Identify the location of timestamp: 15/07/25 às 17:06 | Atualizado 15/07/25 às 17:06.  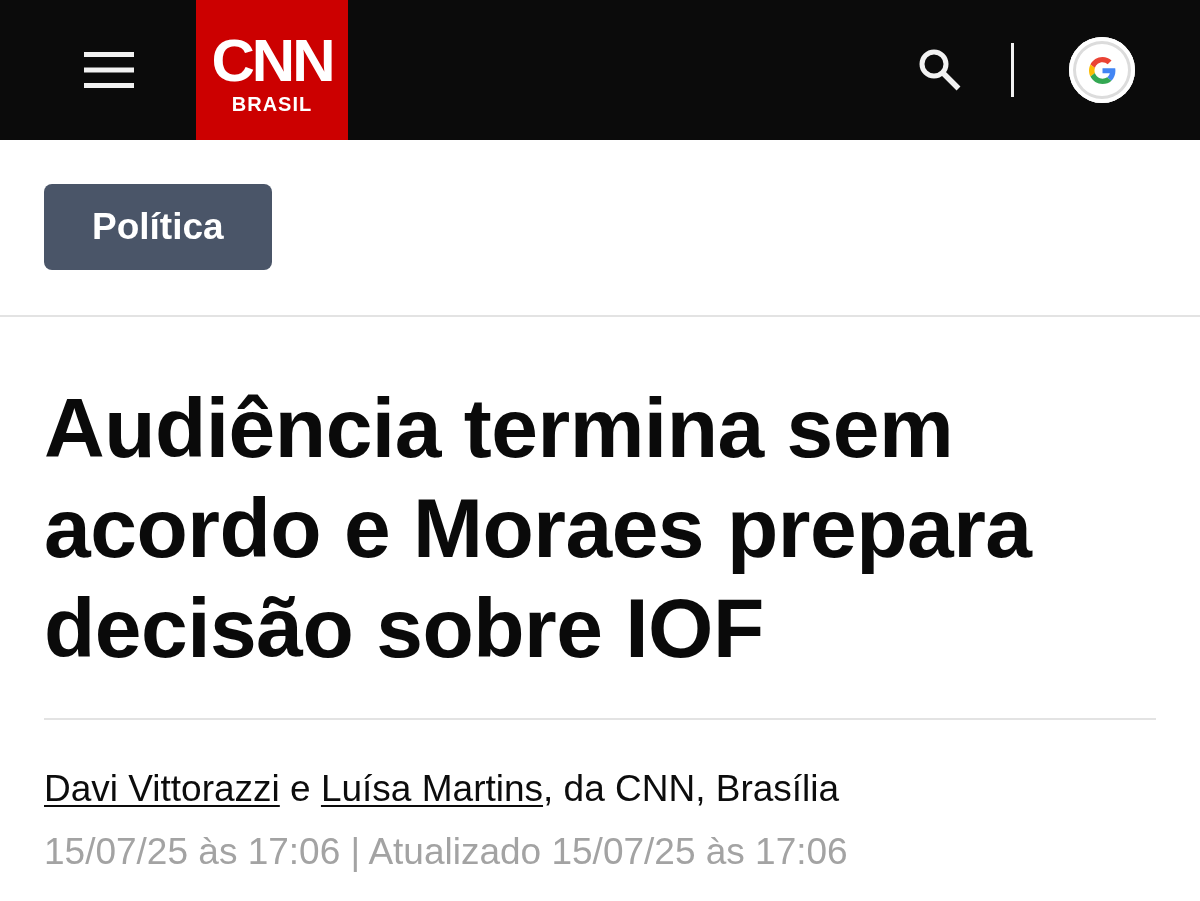
(446, 852).